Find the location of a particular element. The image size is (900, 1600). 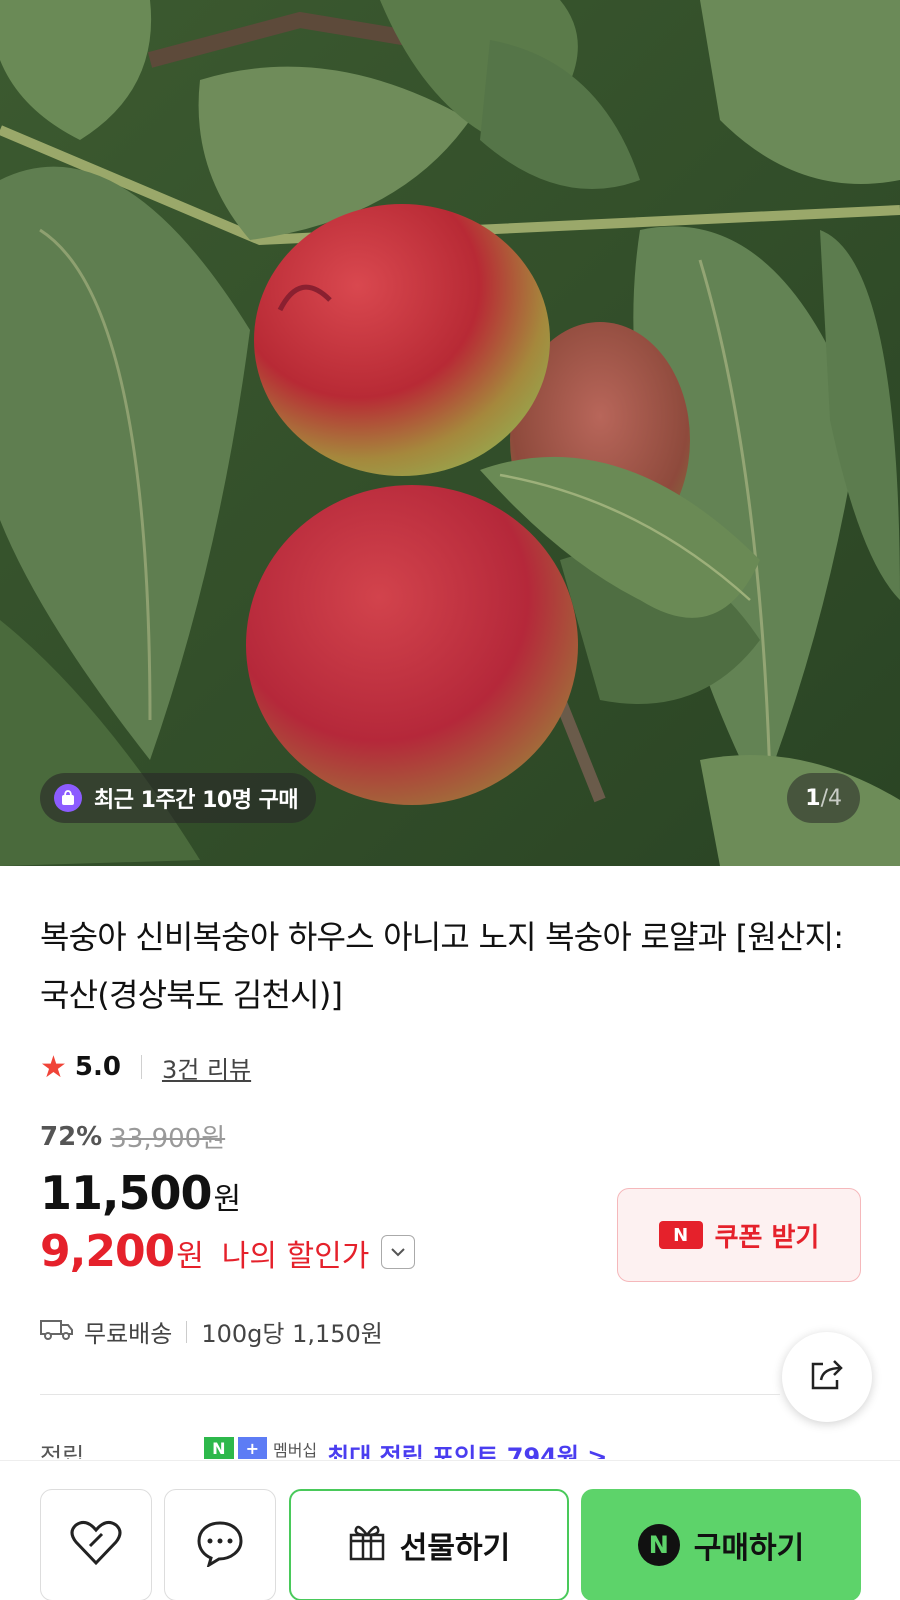

like-button is located at coordinates (96, 1544).